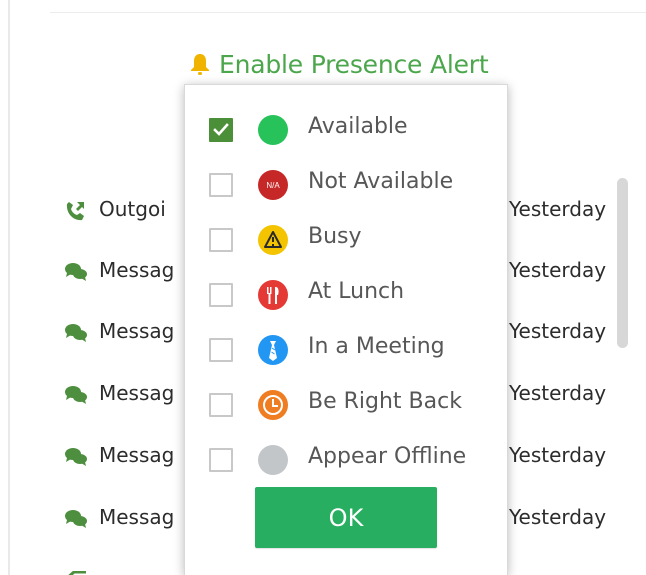 The height and width of the screenshot is (575, 646). What do you see at coordinates (273, 350) in the screenshot?
I see `meeting-tie-icon` at bounding box center [273, 350].